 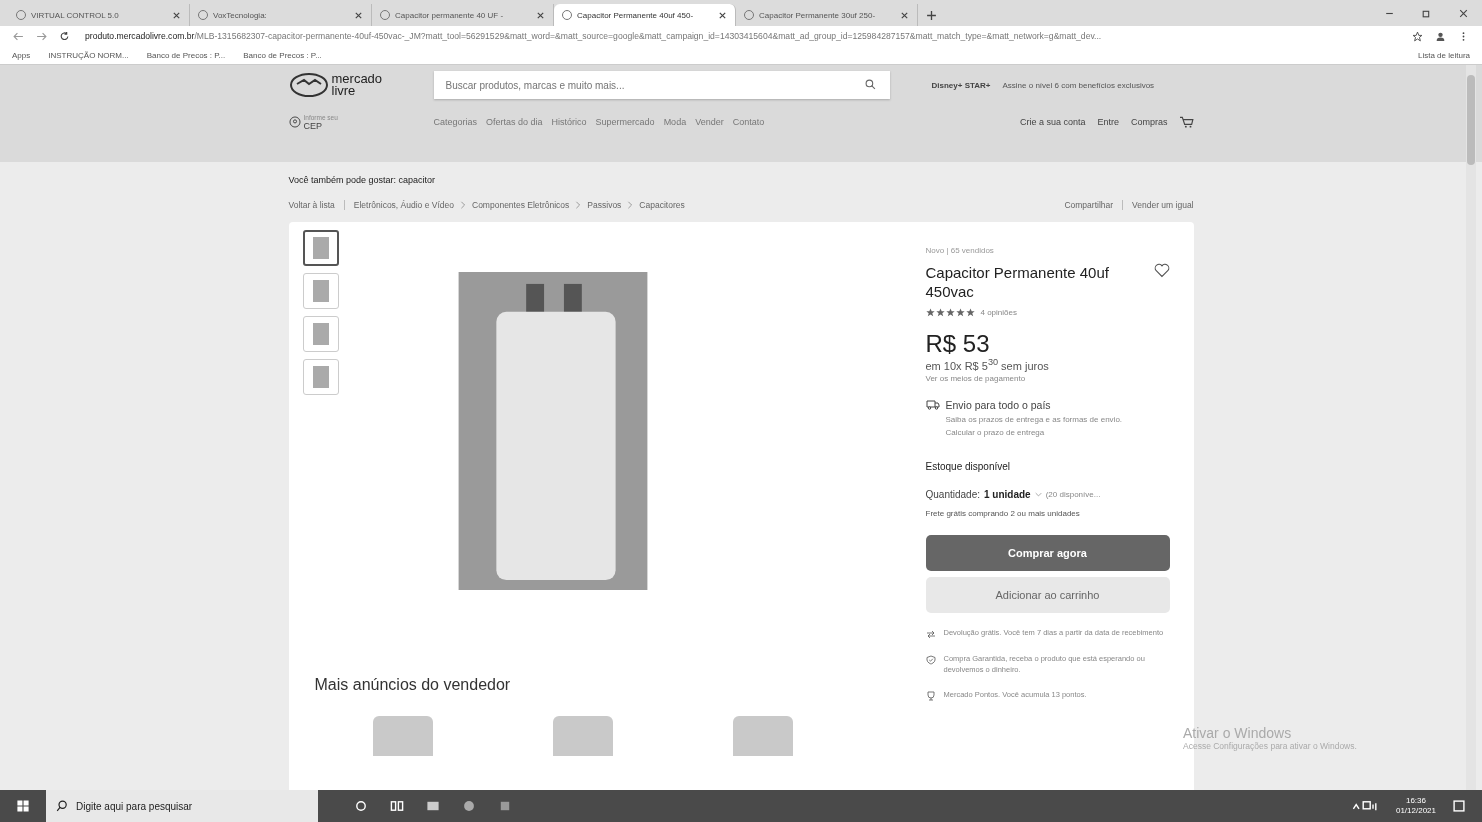 What do you see at coordinates (604, 205) in the screenshot?
I see `breadcrumb-link: Passivos` at bounding box center [604, 205].